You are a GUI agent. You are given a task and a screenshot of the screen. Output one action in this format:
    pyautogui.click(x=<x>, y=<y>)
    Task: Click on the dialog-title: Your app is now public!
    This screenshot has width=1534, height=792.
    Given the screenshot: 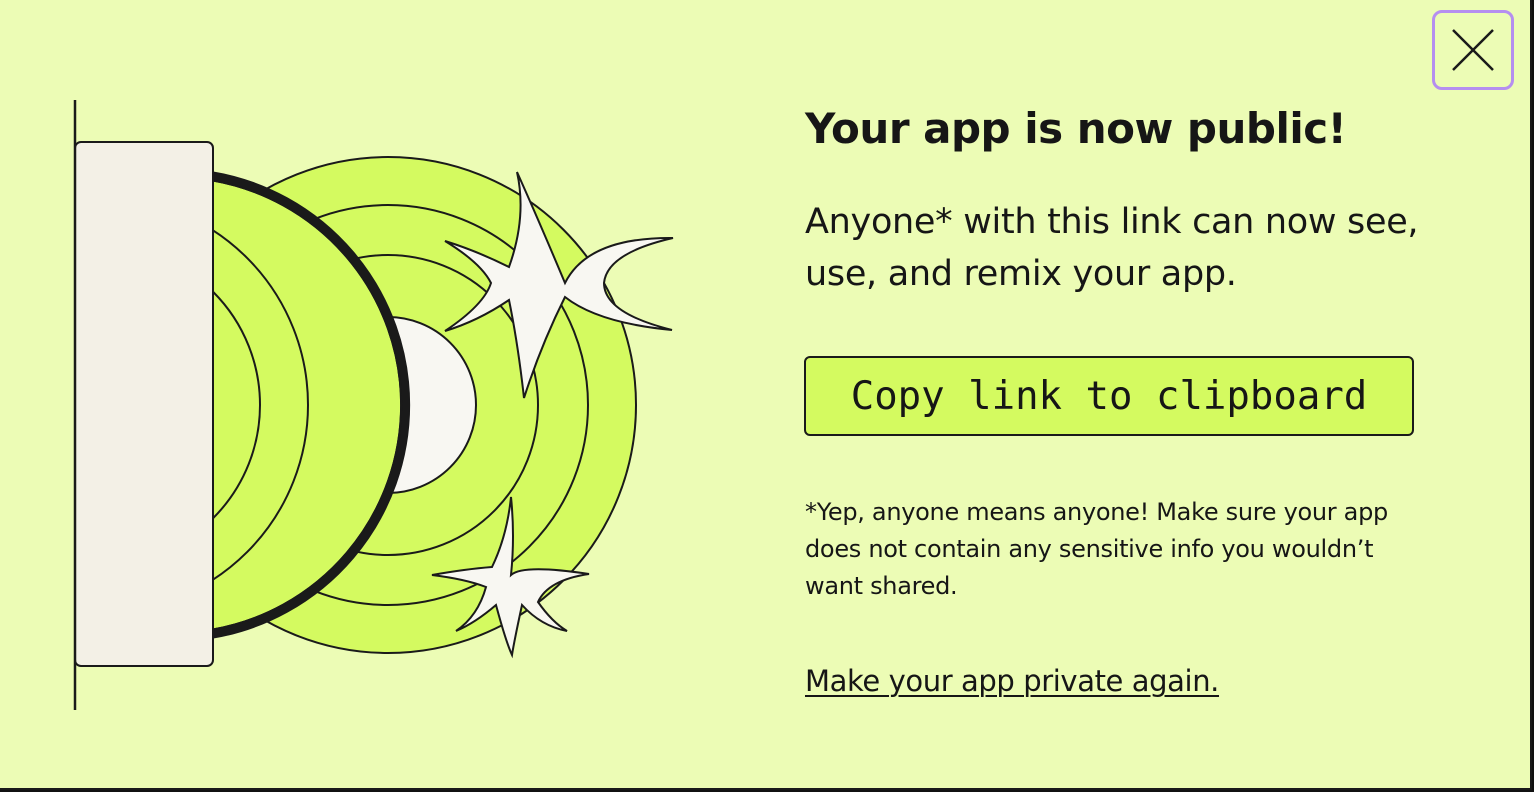 What is the action you would take?
    pyautogui.click(x=1076, y=128)
    